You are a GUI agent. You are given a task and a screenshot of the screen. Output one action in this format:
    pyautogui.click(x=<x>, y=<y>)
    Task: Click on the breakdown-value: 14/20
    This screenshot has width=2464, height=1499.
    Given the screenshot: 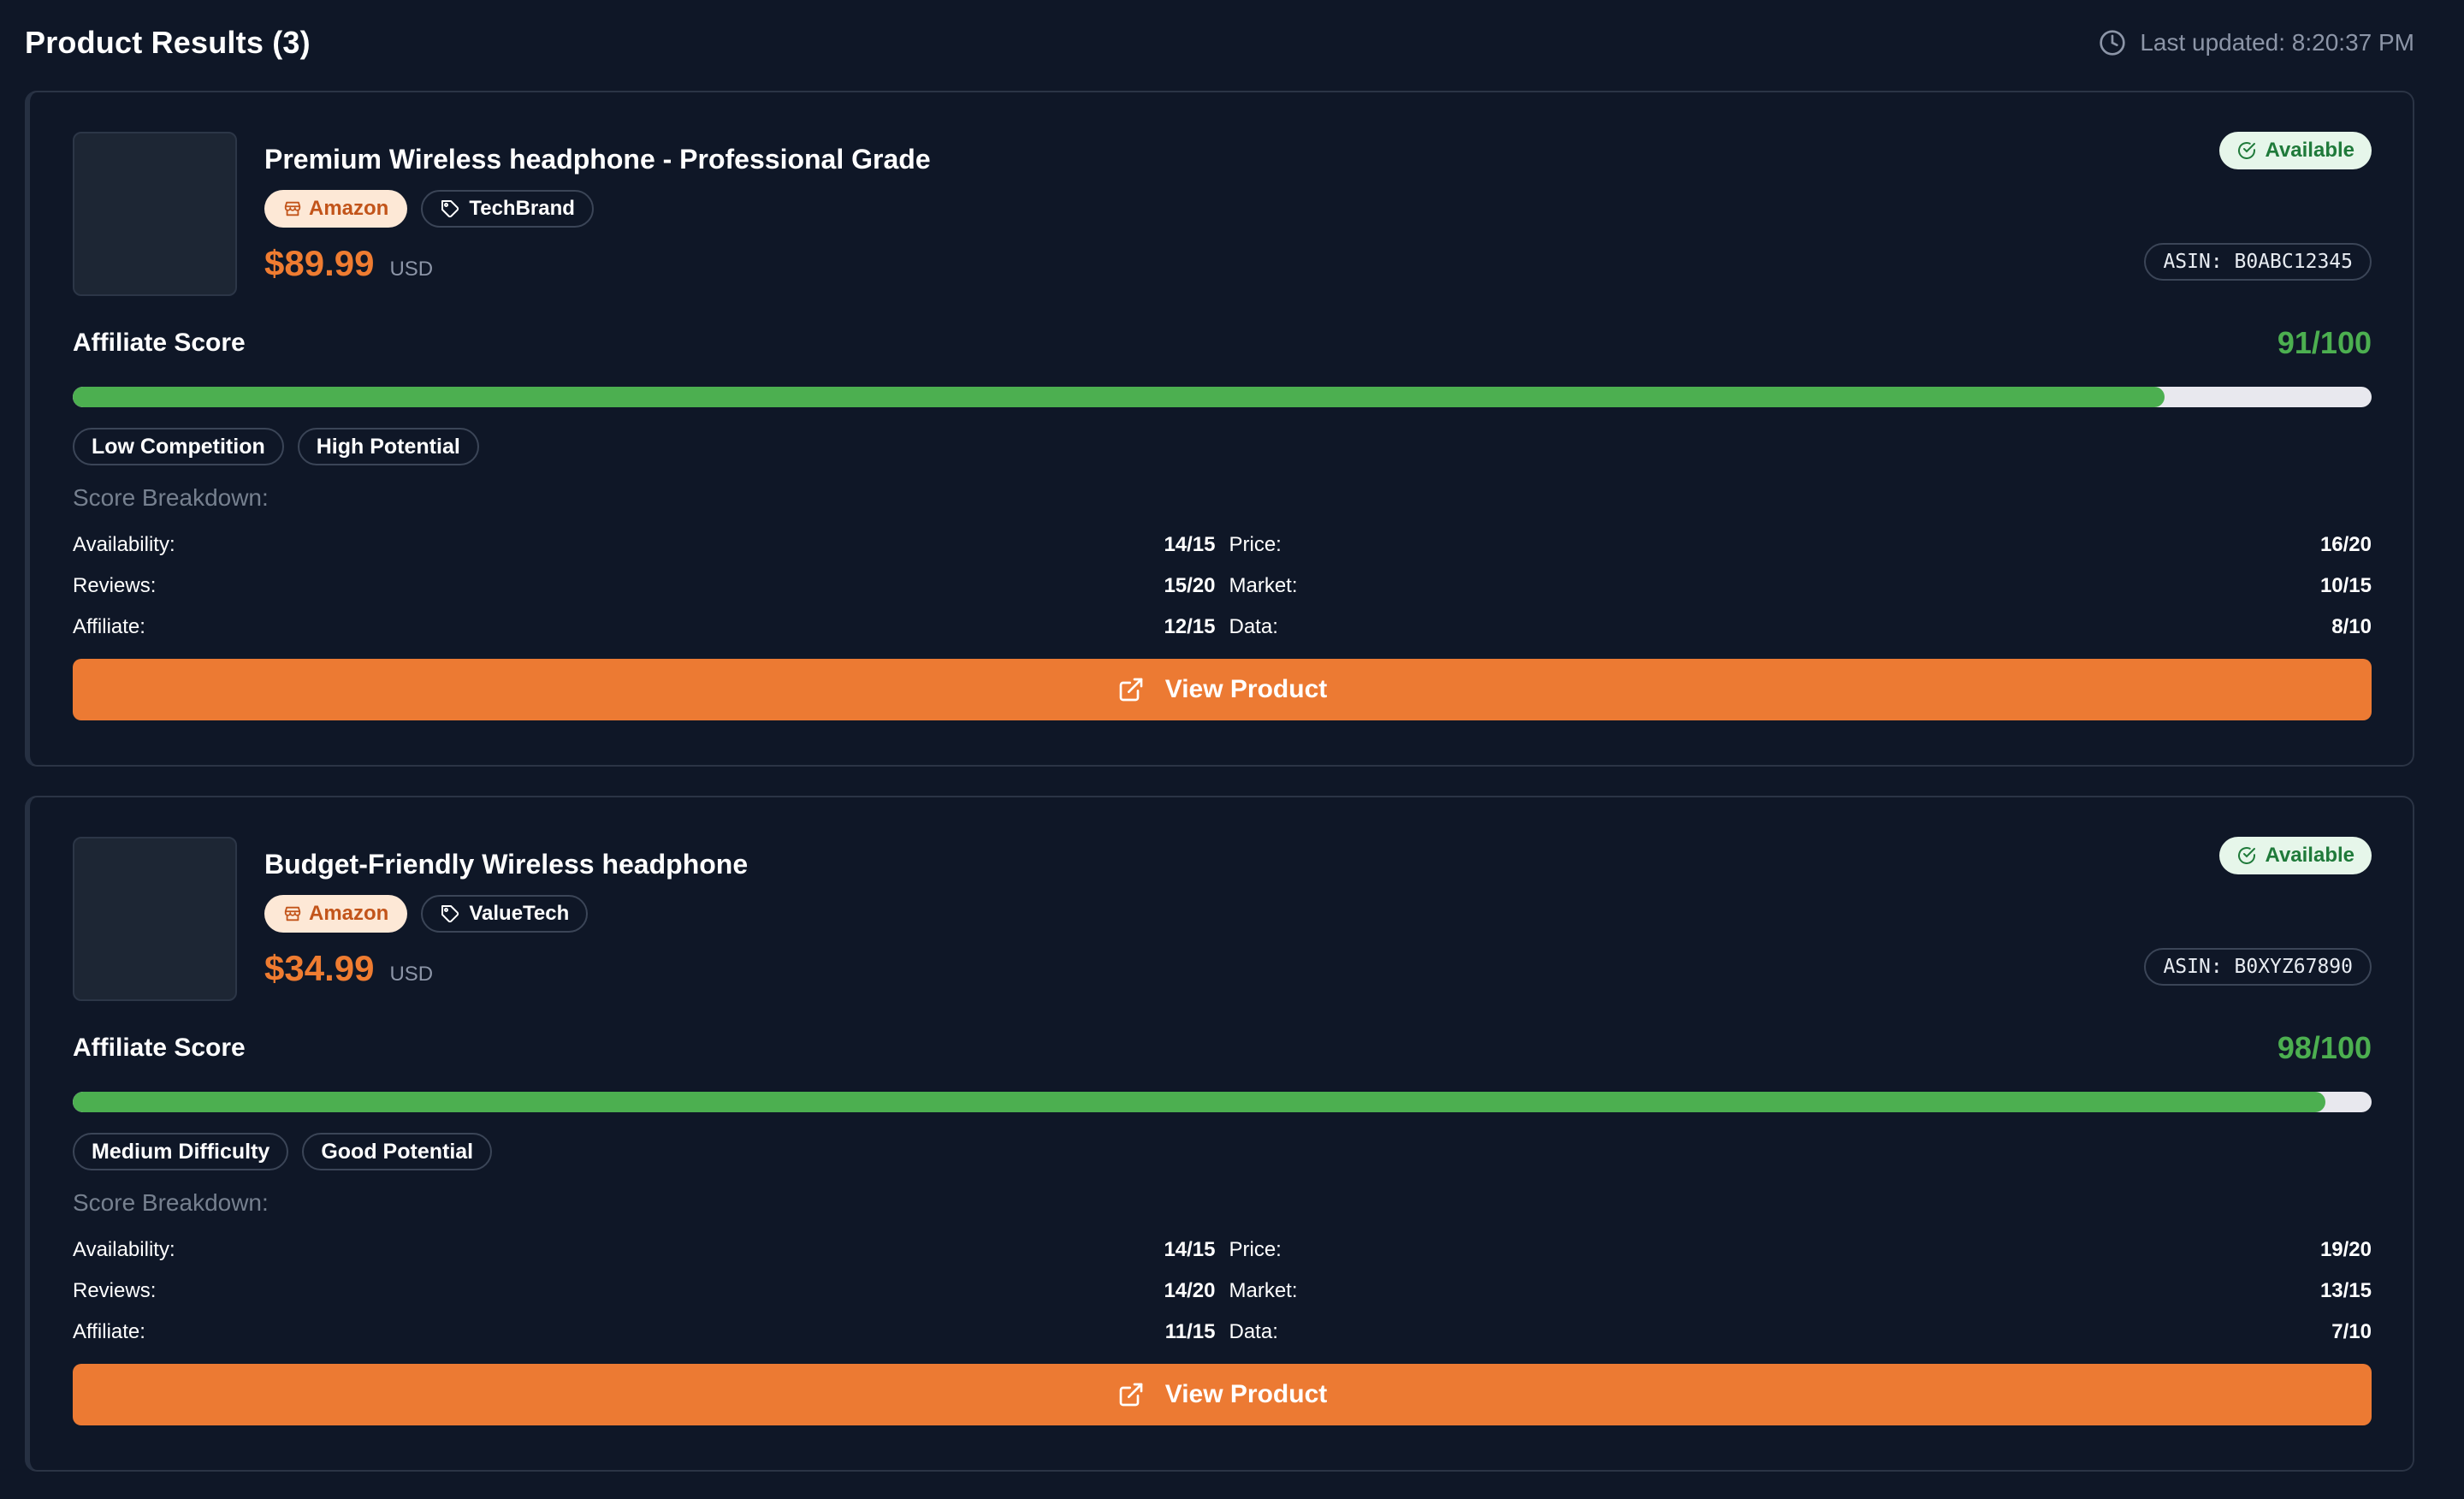 What is the action you would take?
    pyautogui.click(x=1190, y=1290)
    